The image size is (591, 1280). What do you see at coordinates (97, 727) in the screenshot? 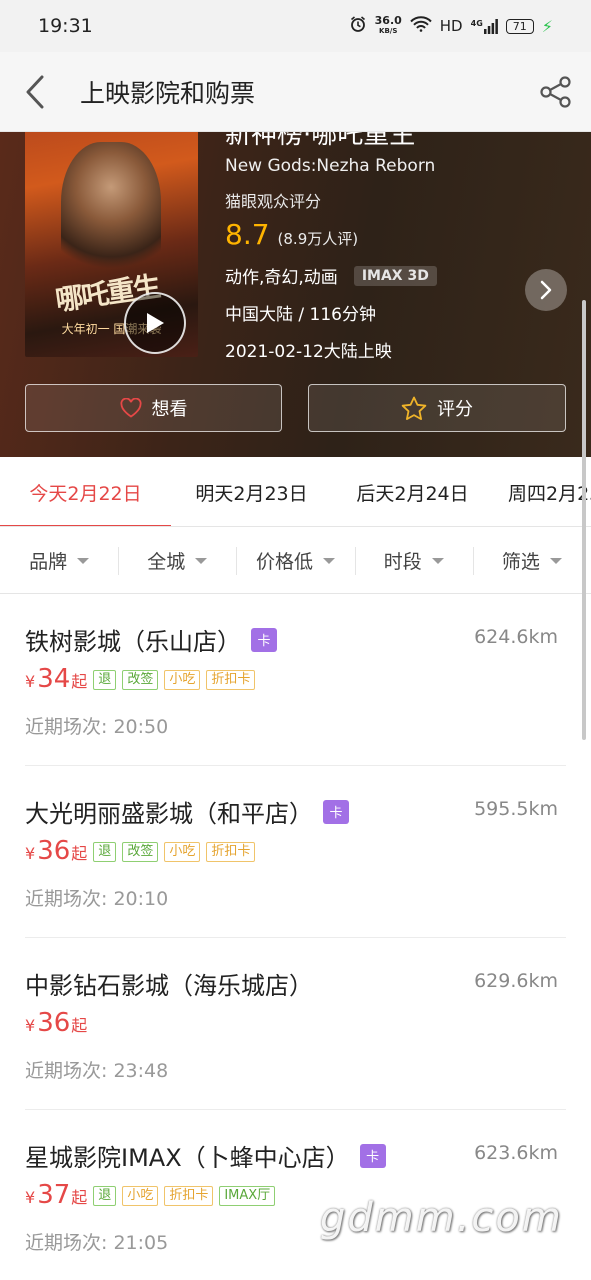
I see `recent-showtime: 近期场次: 20:50` at bounding box center [97, 727].